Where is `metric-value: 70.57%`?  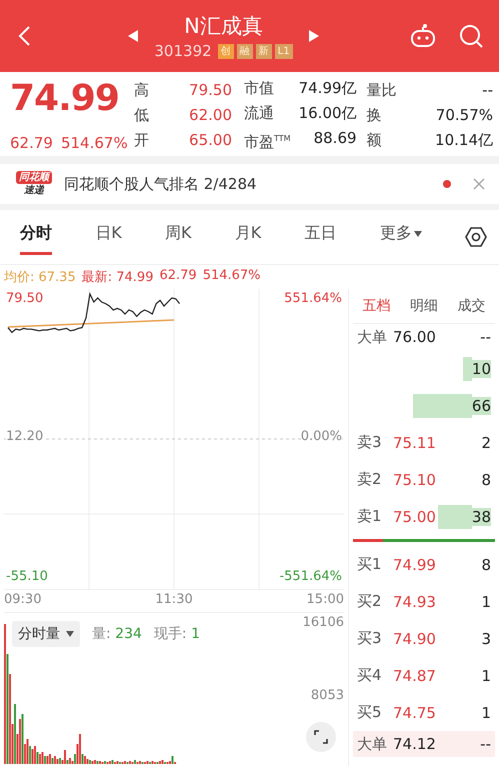
metric-value: 70.57% is located at coordinates (463, 115).